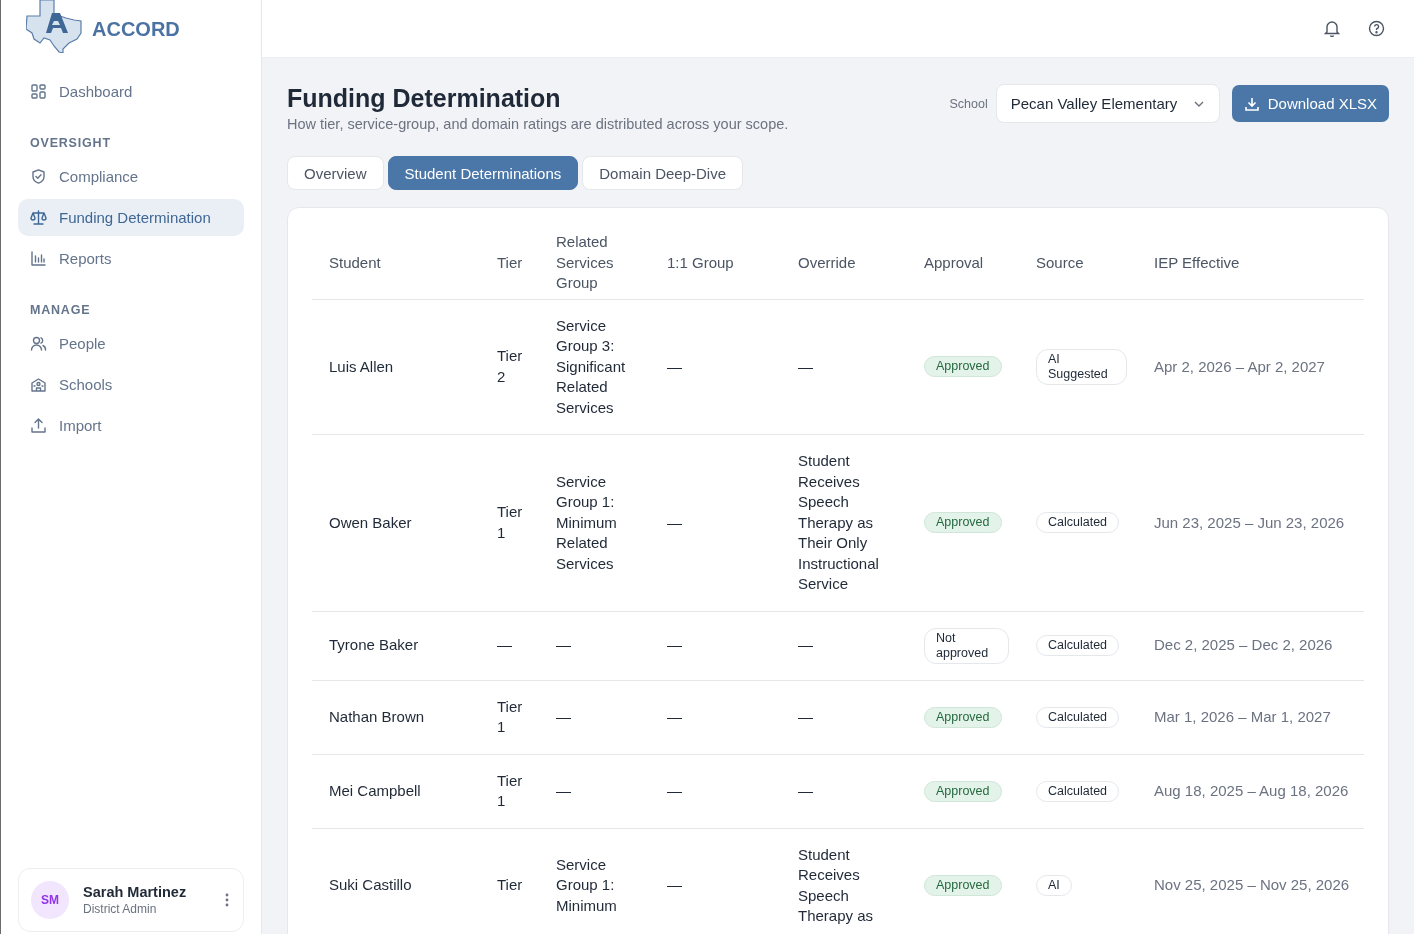  Describe the element at coordinates (966, 645) in the screenshot. I see `approval-badge: Not approved` at that location.